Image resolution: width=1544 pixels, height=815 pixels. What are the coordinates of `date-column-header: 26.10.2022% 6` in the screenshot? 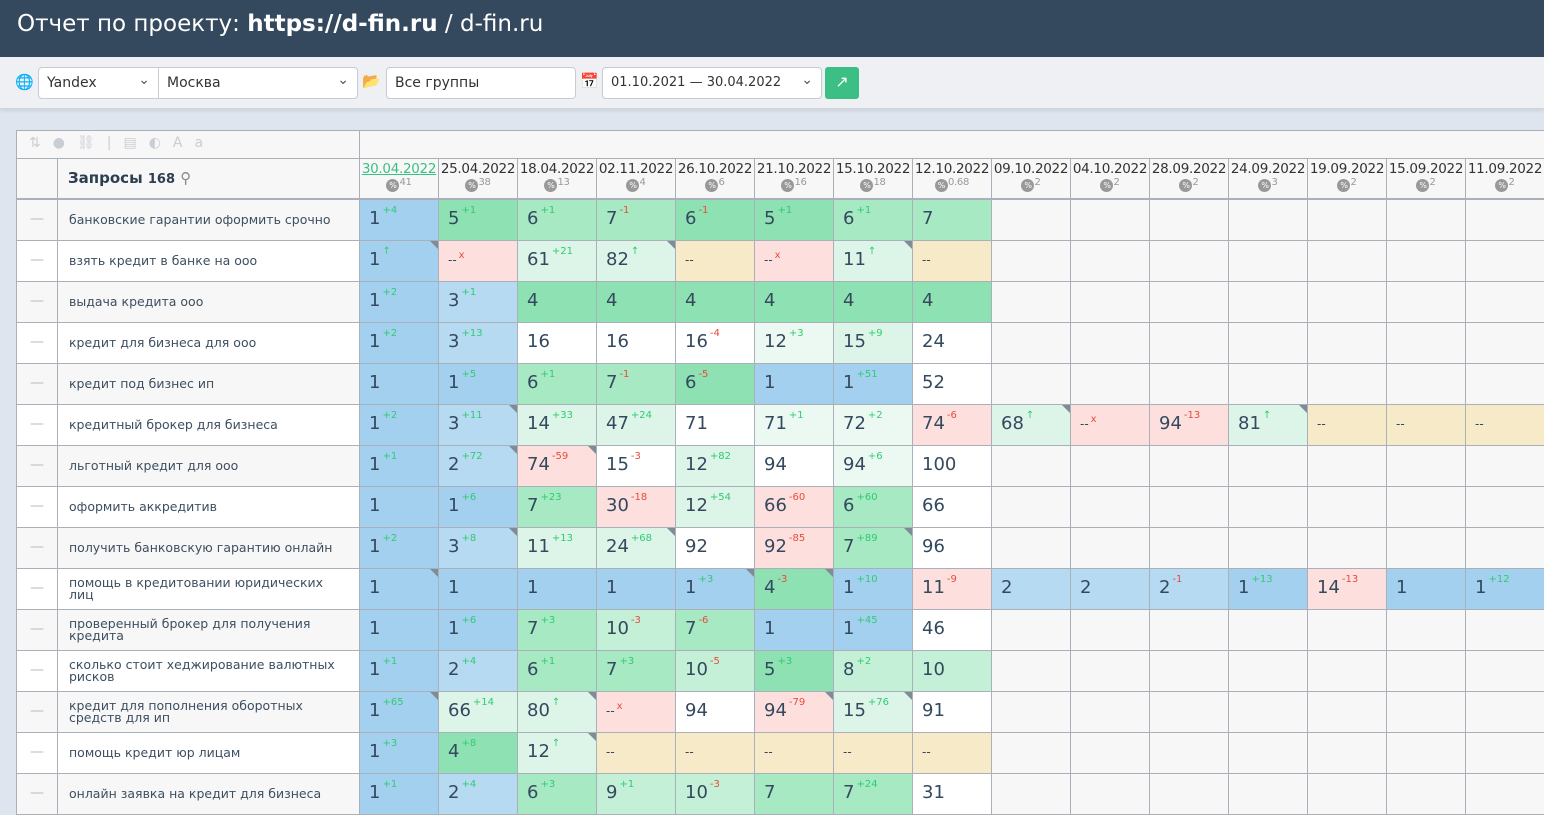 It's located at (715, 179).